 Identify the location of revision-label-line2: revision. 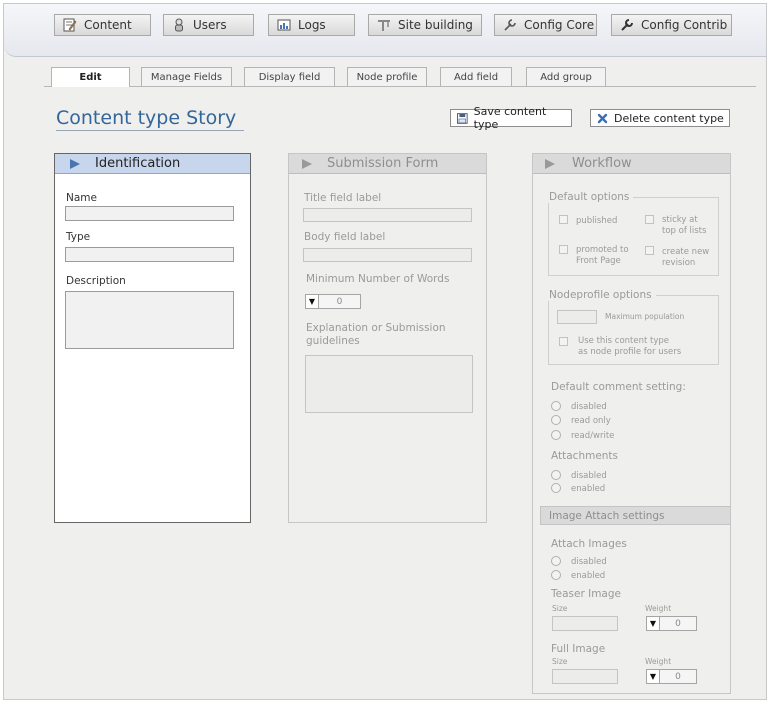
(679, 263).